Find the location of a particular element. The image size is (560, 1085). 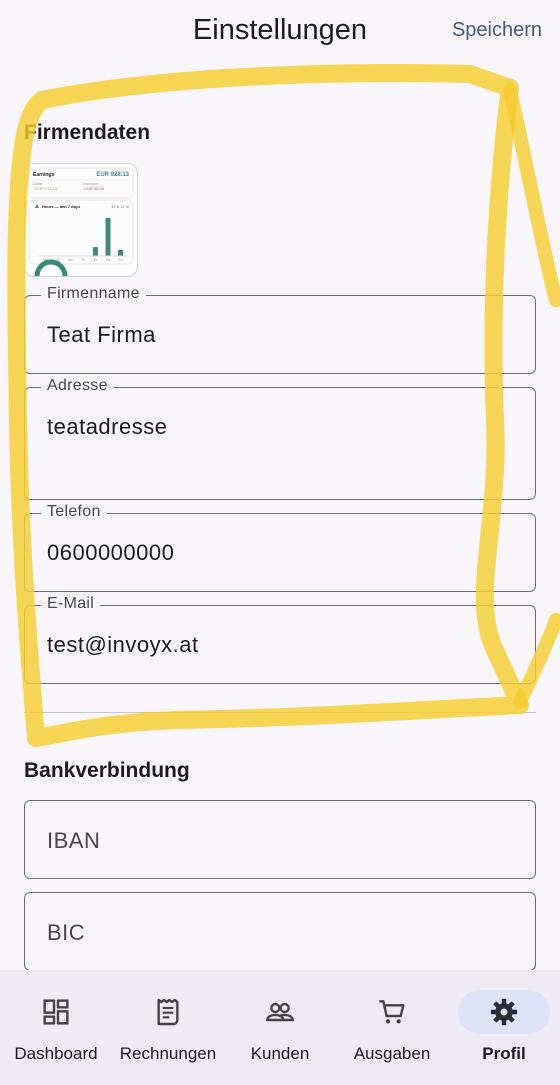

iban-field: IBAN is located at coordinates (280, 839).